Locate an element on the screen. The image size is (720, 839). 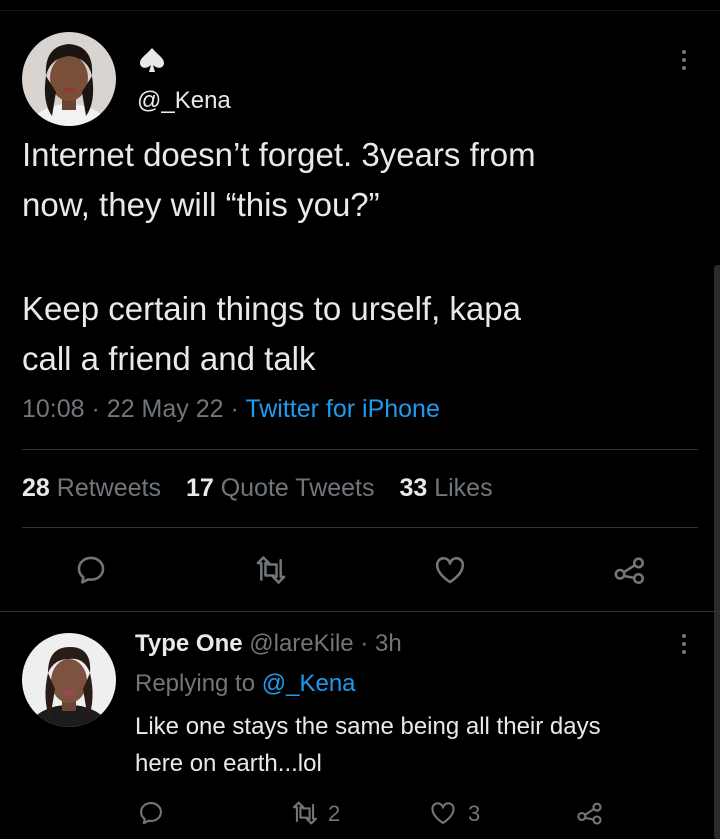
likes-stat: 33 Likes is located at coordinates (445, 488).